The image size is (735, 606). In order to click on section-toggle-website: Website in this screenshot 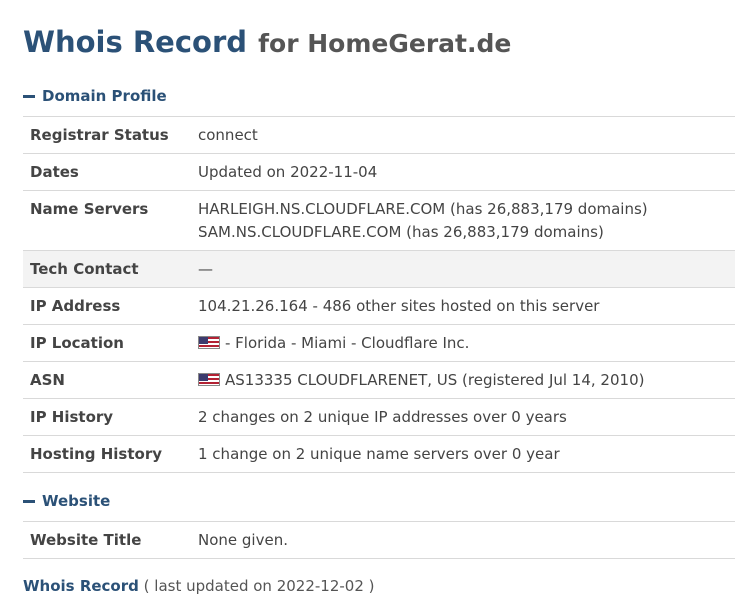, I will do `click(66, 501)`.